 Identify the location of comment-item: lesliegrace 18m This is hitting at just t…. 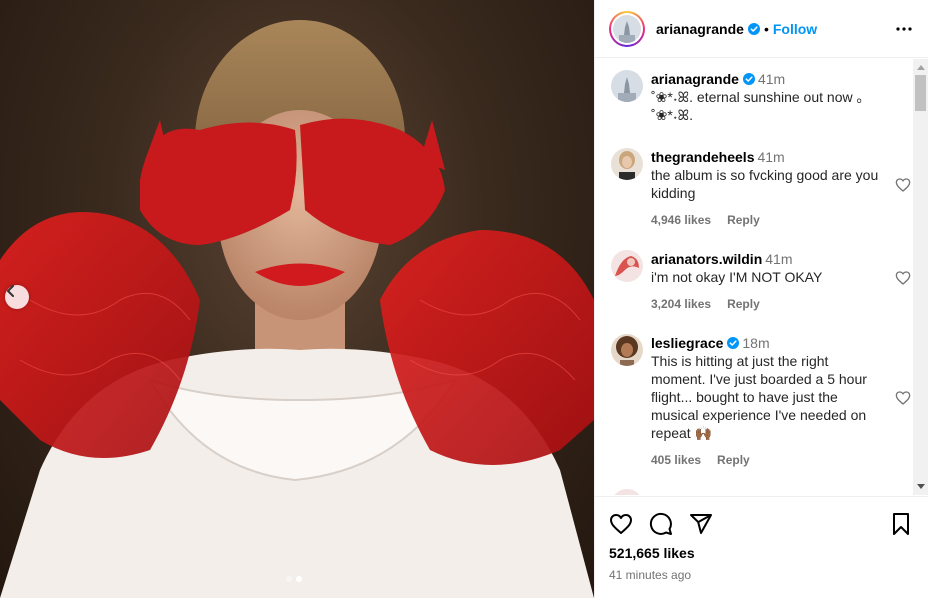
(761, 401).